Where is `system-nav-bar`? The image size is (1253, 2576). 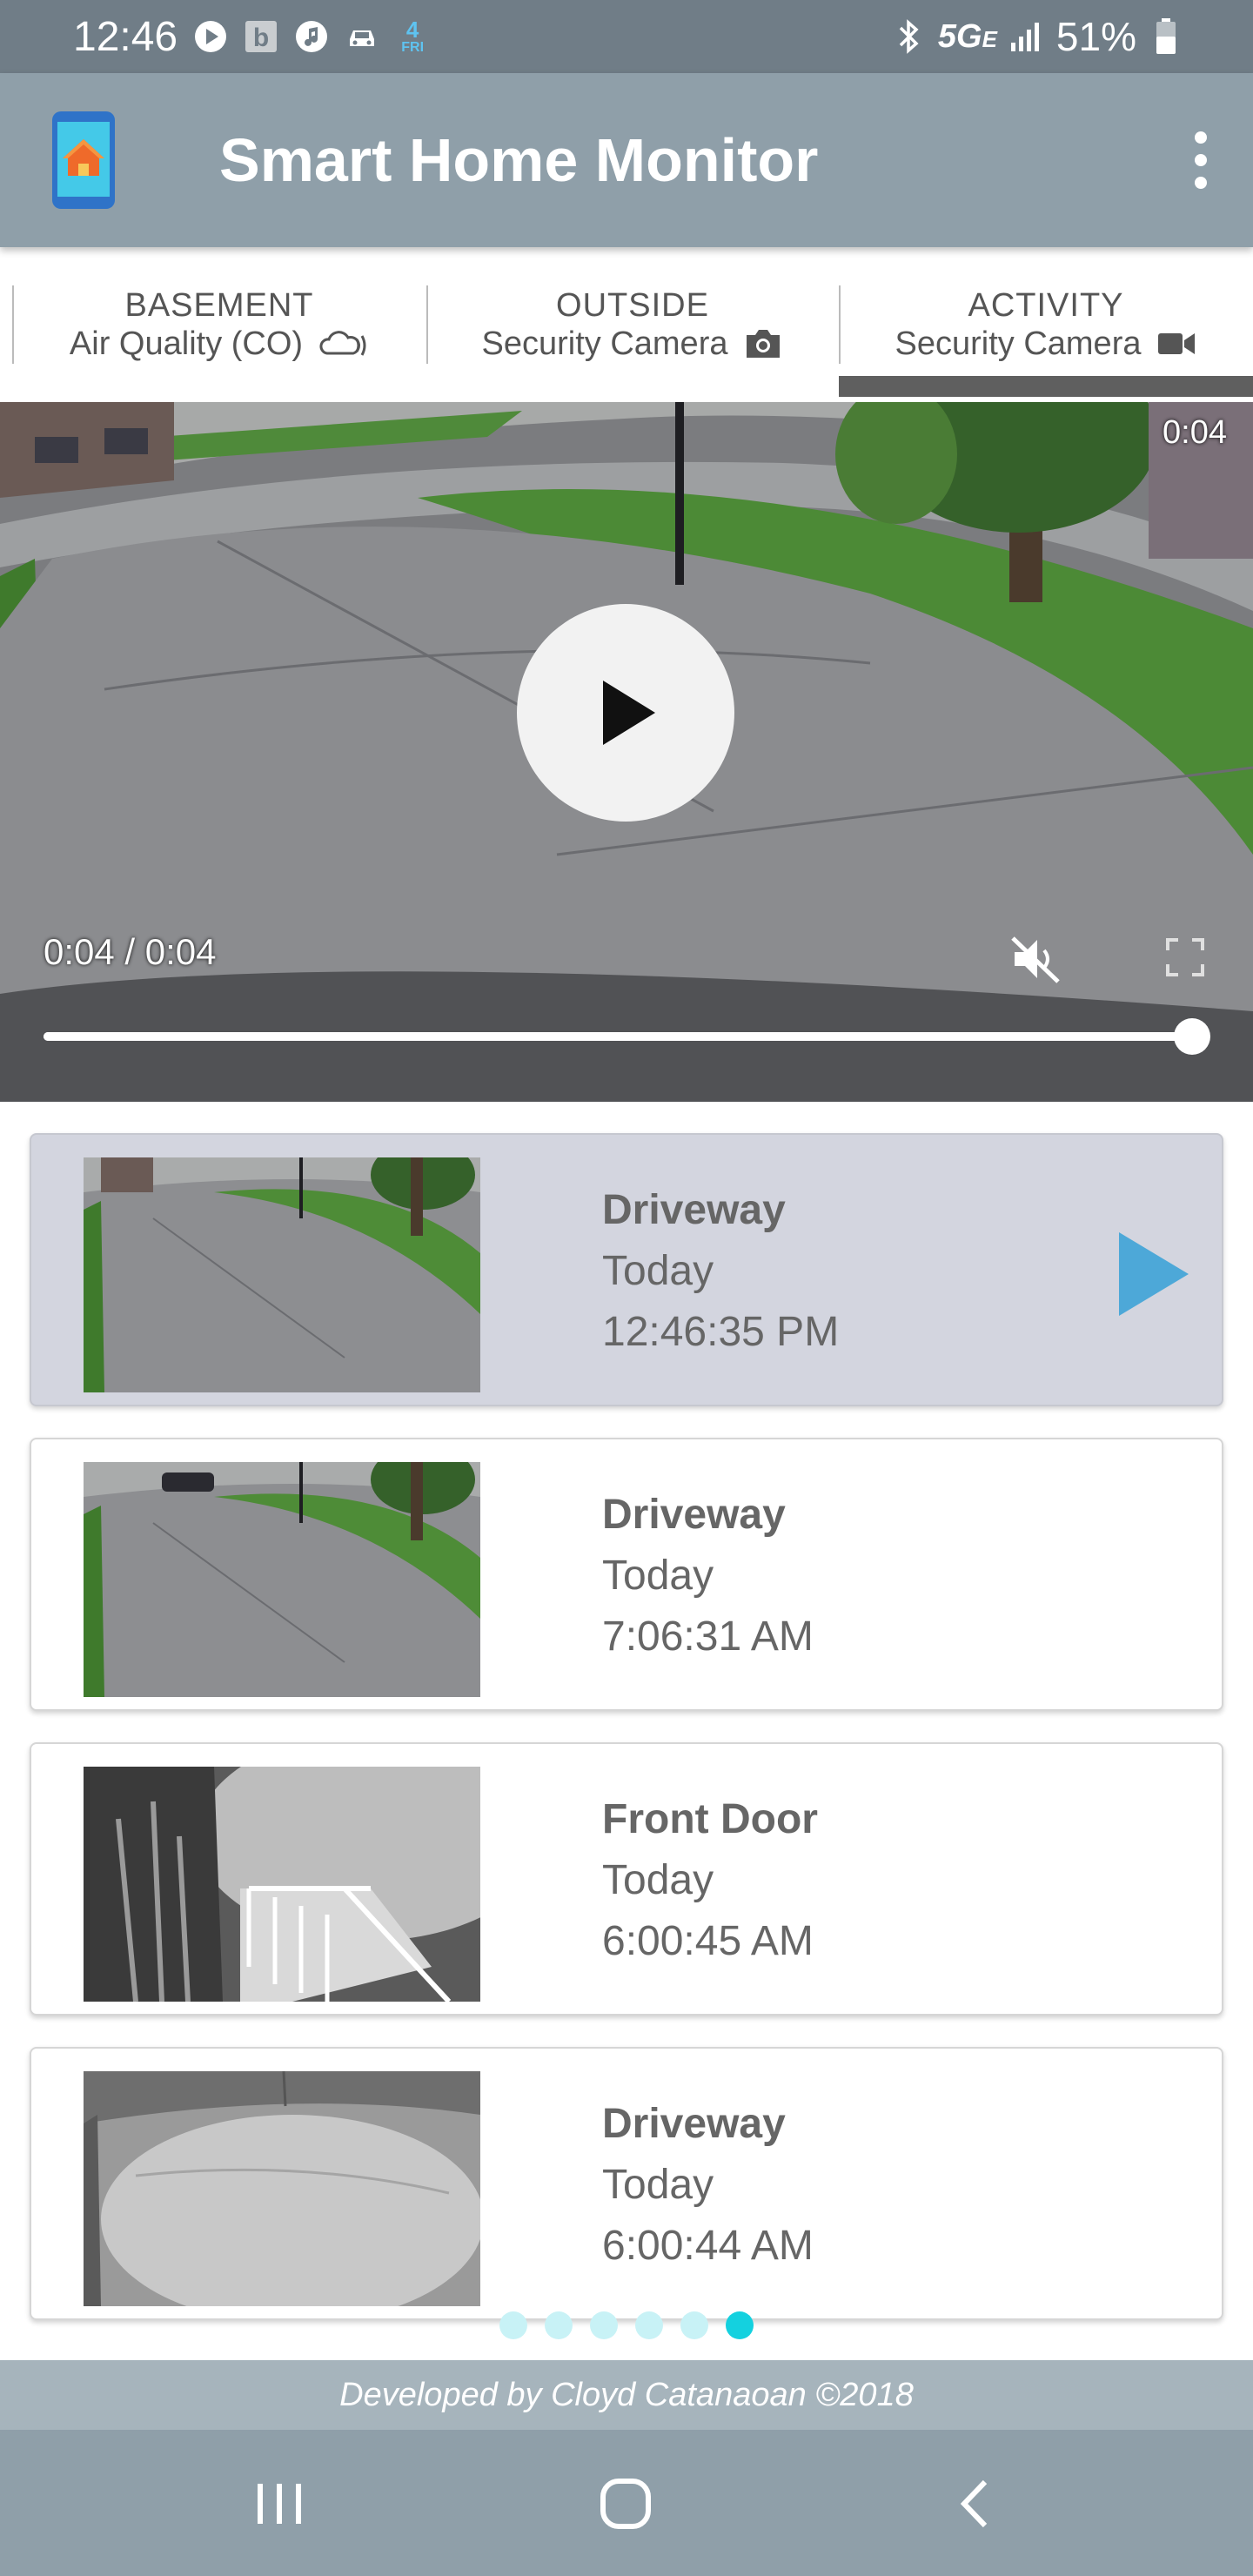
system-nav-bar is located at coordinates (626, 2503).